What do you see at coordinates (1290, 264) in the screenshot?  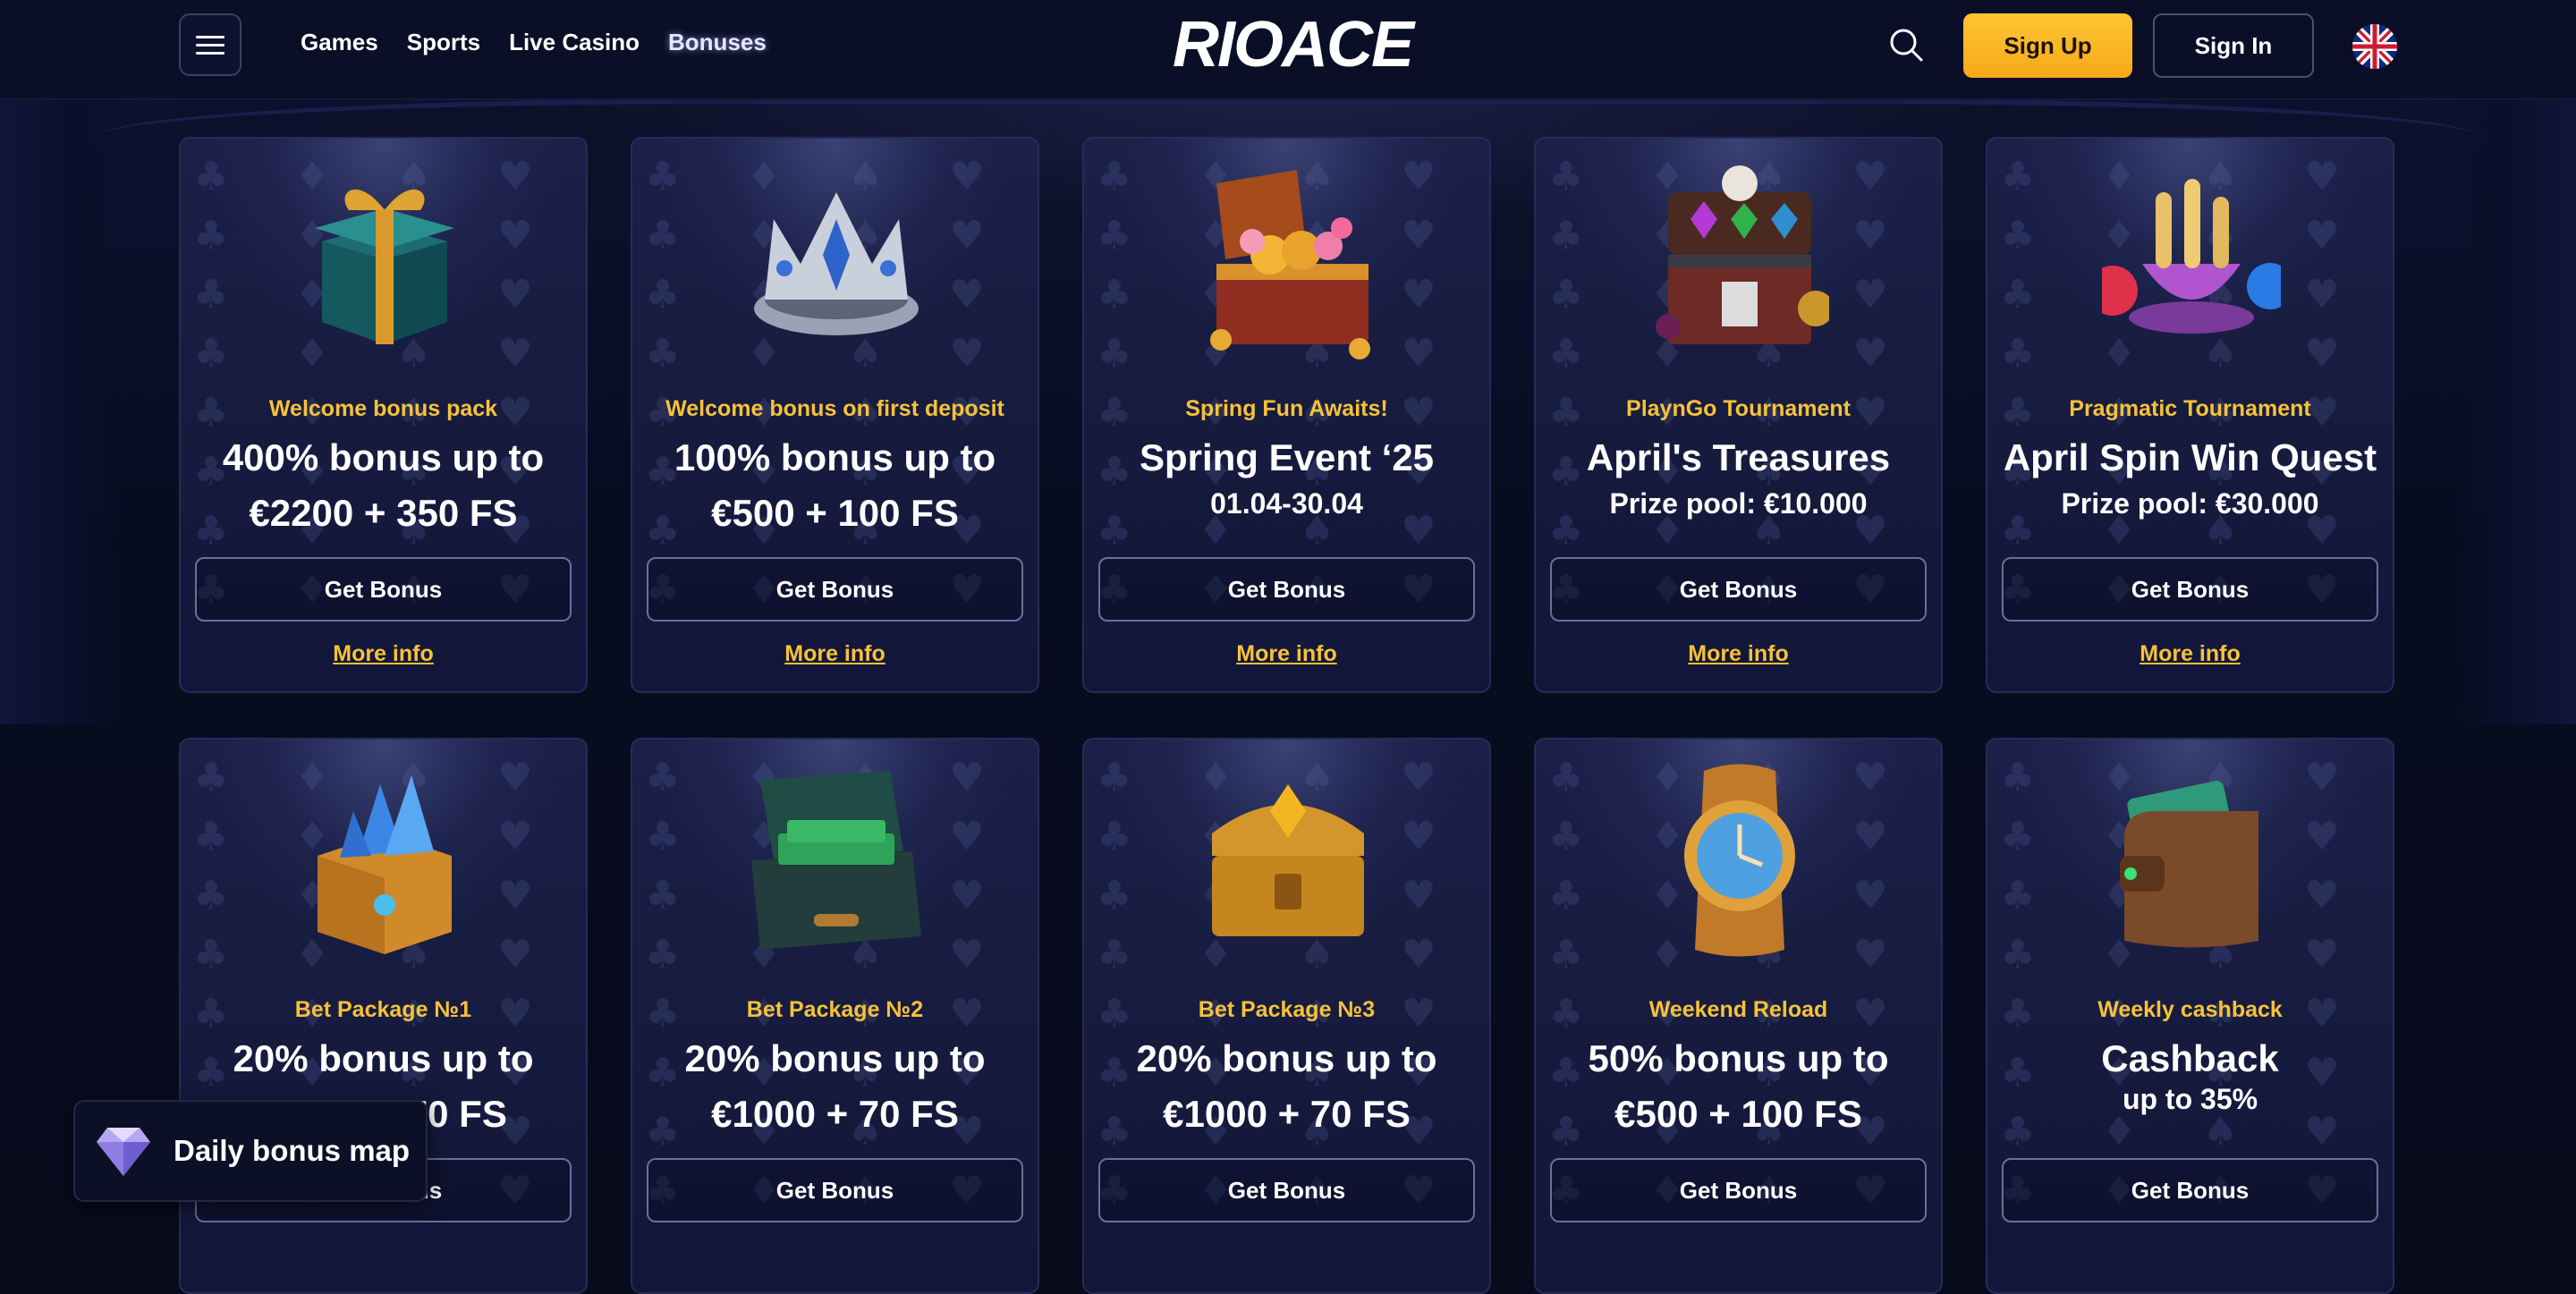 I see `treasure-chest-flowers-icon` at bounding box center [1290, 264].